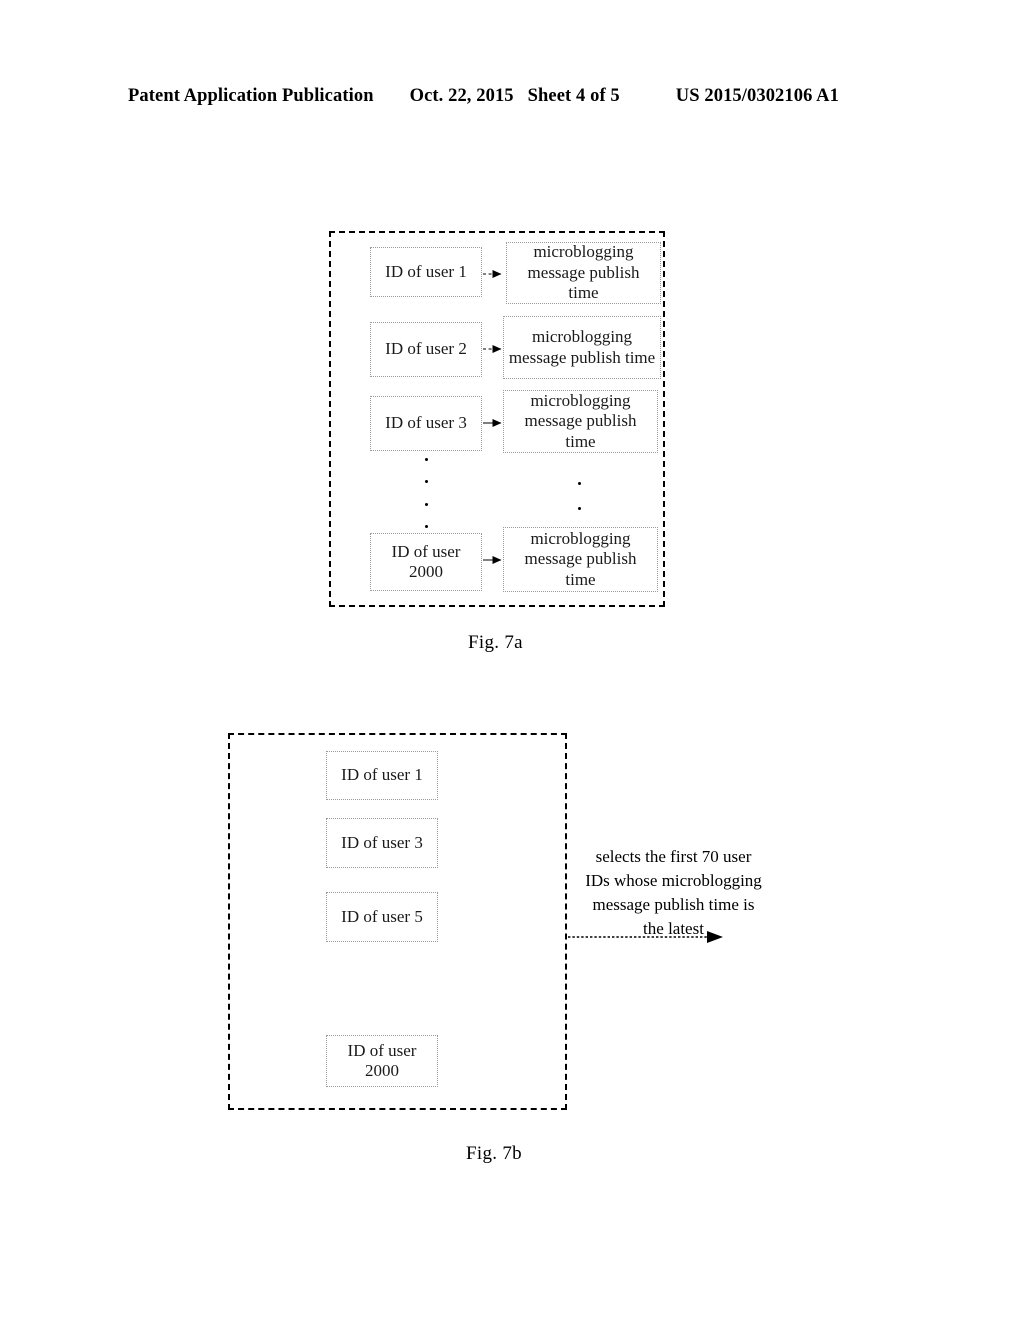 This screenshot has height=1320, width=1024. What do you see at coordinates (251, 96) in the screenshot?
I see `header-publication-label: Patent Application Publication` at bounding box center [251, 96].